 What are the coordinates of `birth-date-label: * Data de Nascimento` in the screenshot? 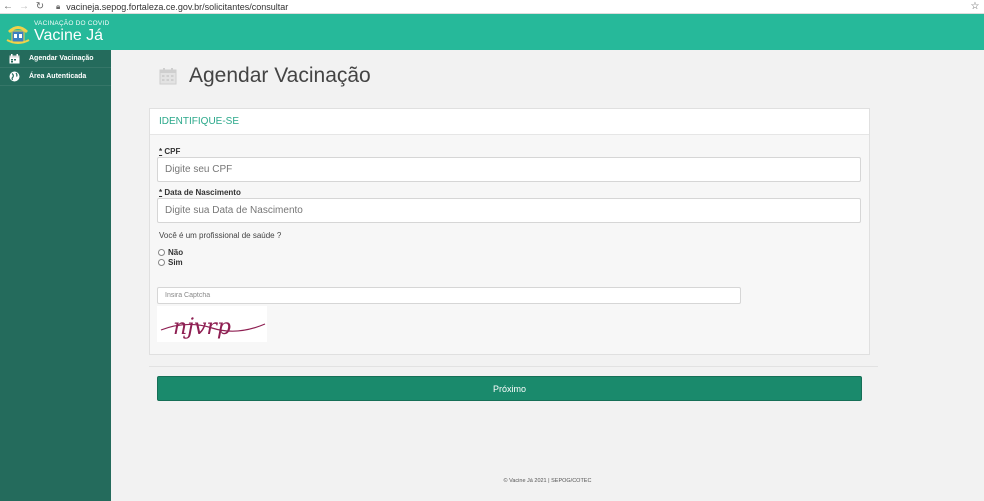 It's located at (200, 192).